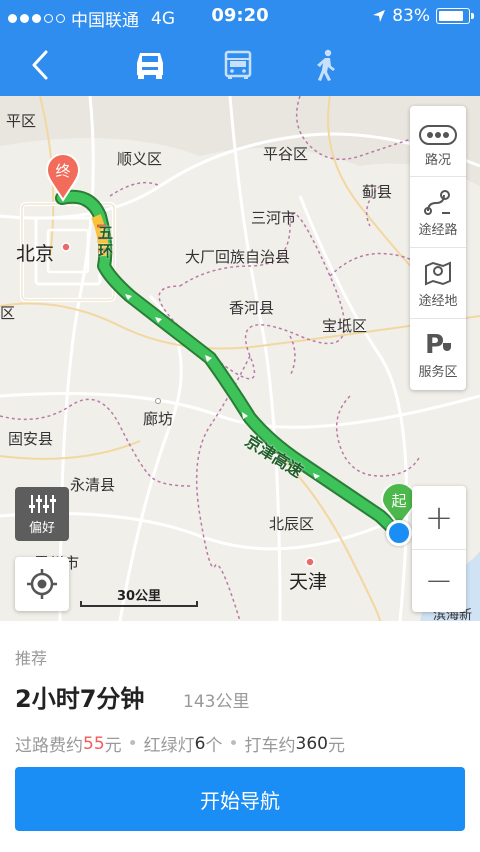 This screenshot has width=480, height=852. What do you see at coordinates (21, 121) in the screenshot?
I see `map-label: 平区` at bounding box center [21, 121].